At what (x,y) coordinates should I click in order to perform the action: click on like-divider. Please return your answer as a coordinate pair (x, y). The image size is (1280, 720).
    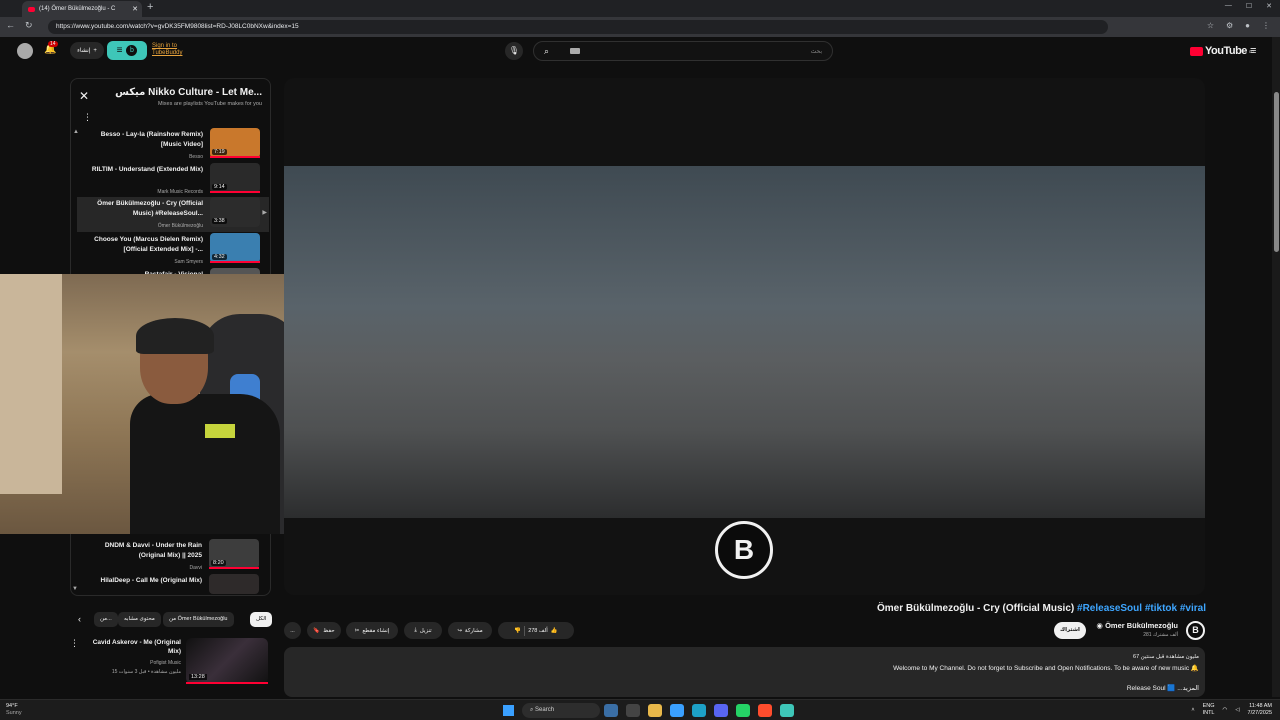
    Looking at the image, I should click on (525, 630).